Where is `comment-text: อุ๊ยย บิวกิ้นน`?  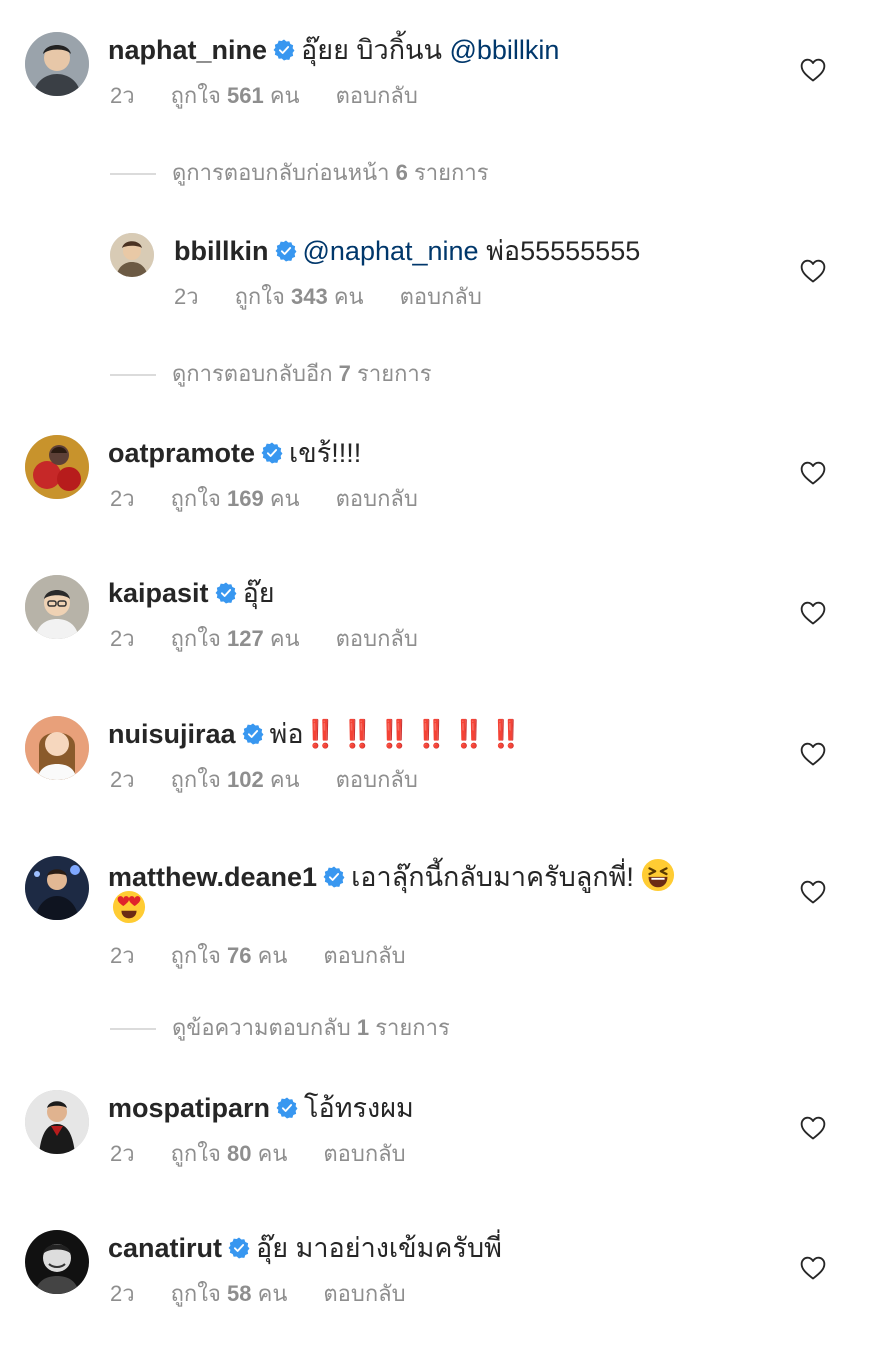 comment-text: อุ๊ยย บิวกิ้นน is located at coordinates (371, 50).